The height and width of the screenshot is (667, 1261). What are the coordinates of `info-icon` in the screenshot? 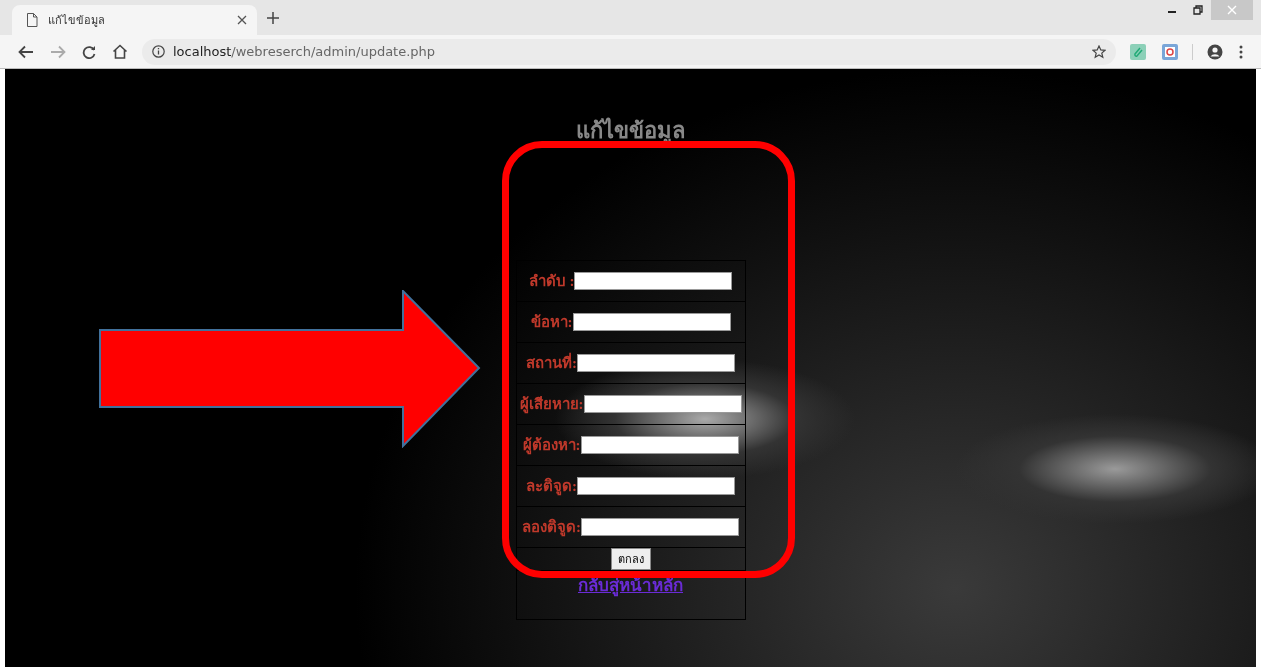 It's located at (158, 51).